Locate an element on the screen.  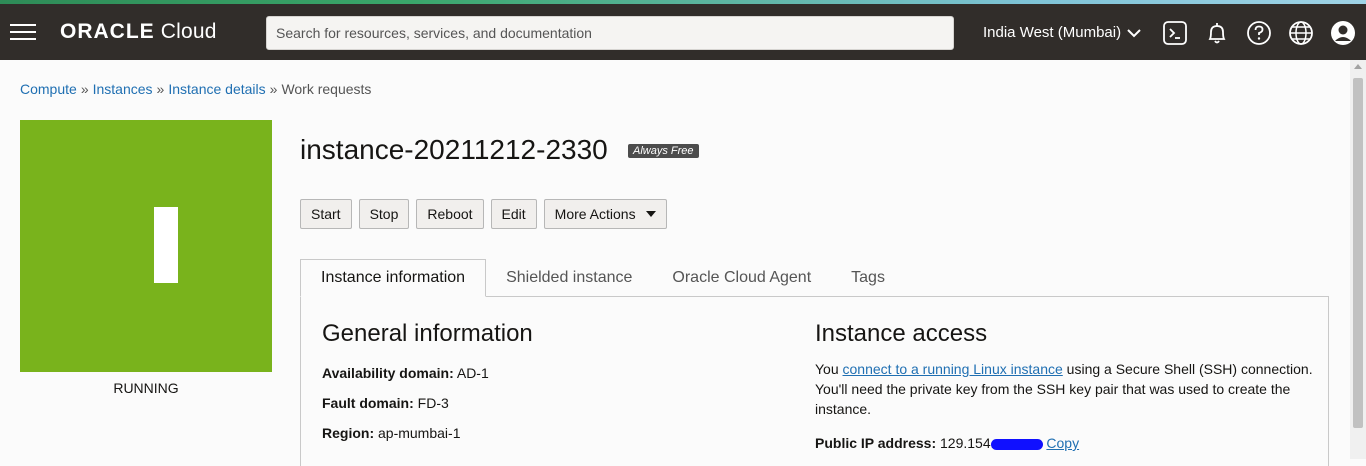
tab-tags: Tags is located at coordinates (868, 278).